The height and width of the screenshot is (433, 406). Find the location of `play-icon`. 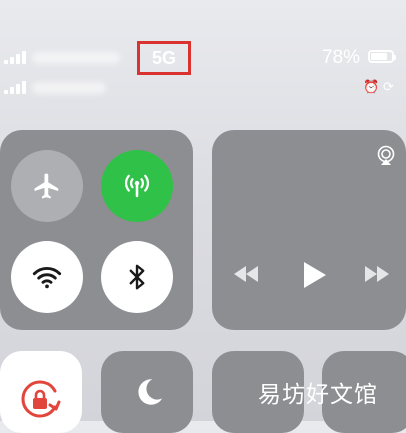

play-icon is located at coordinates (315, 275).